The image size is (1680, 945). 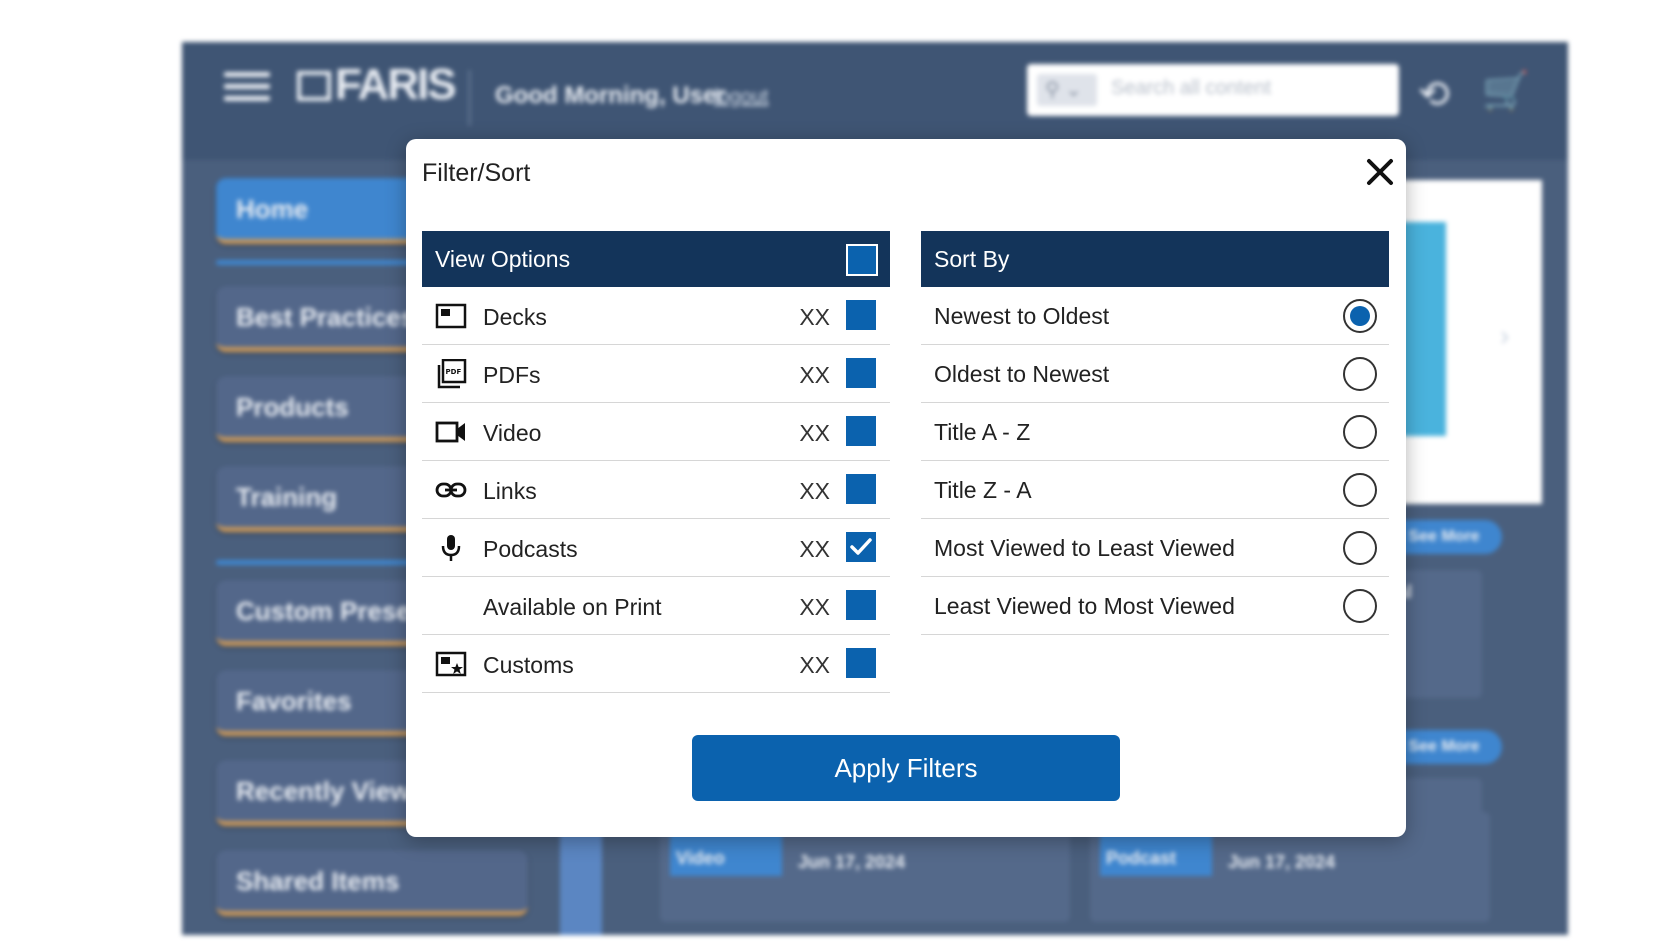 What do you see at coordinates (1155, 316) in the screenshot?
I see `sort-option-row: Newest to Oldest` at bounding box center [1155, 316].